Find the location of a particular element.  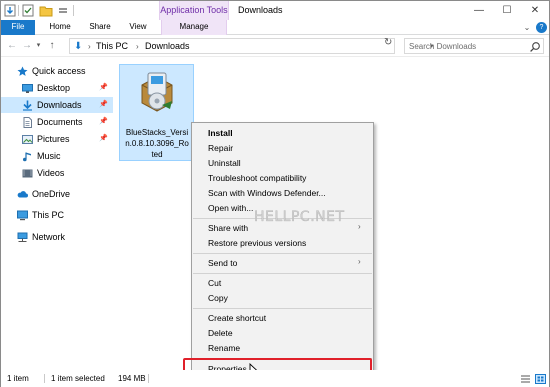

menu-item-create-shortcut: Create shortcut is located at coordinates (237, 318).